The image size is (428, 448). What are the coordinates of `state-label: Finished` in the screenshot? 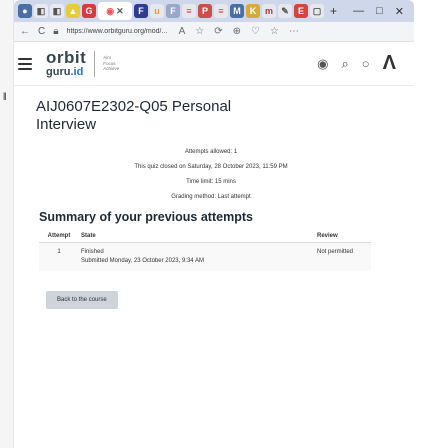 It's located at (92, 252).